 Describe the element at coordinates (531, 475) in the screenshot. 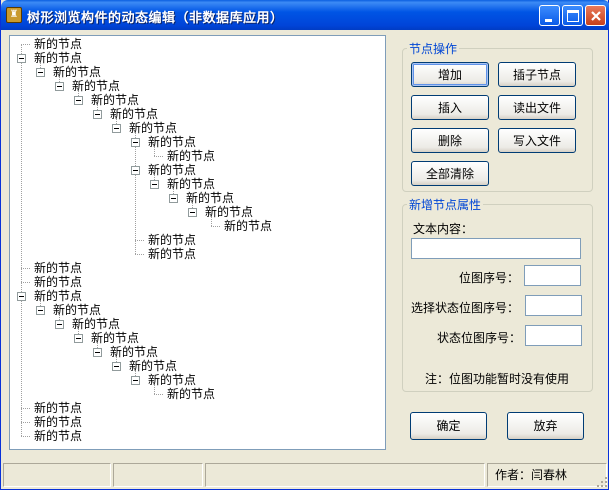

I see `author-label: 作者：闫春林` at that location.